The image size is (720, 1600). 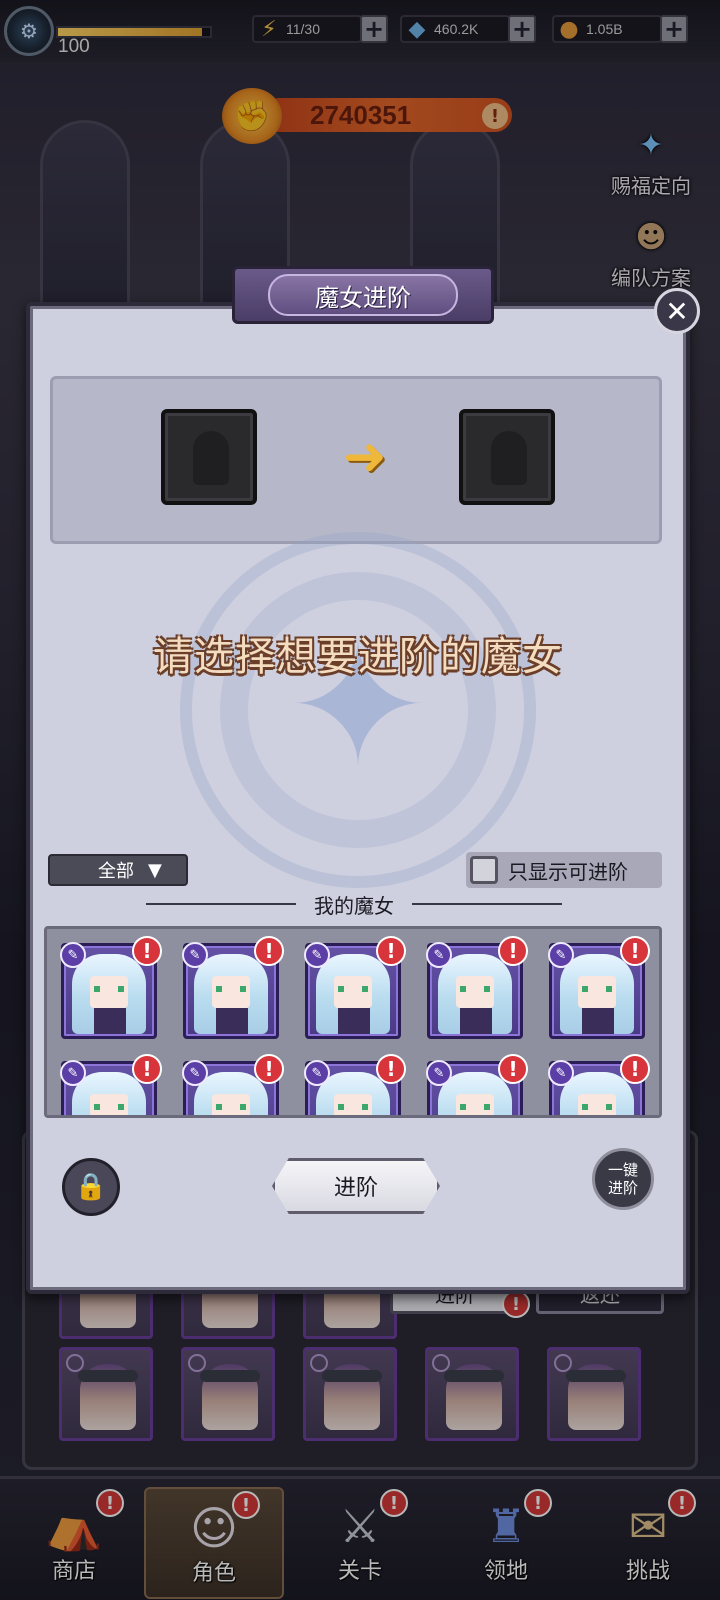 I want to click on advance-button-label: 进阶, so click(x=355, y=1188).